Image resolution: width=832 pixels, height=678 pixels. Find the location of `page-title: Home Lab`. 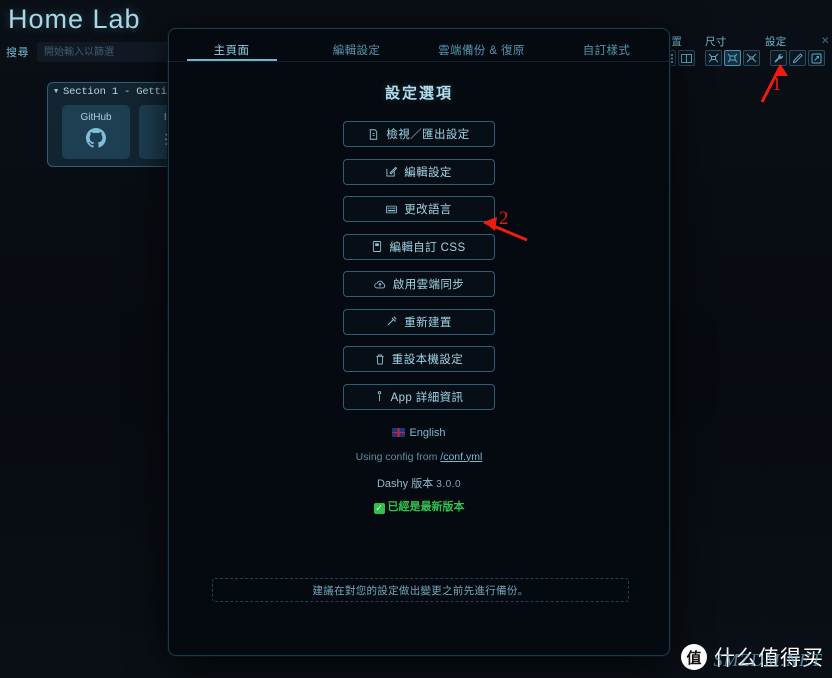

page-title: Home Lab is located at coordinates (74, 19).